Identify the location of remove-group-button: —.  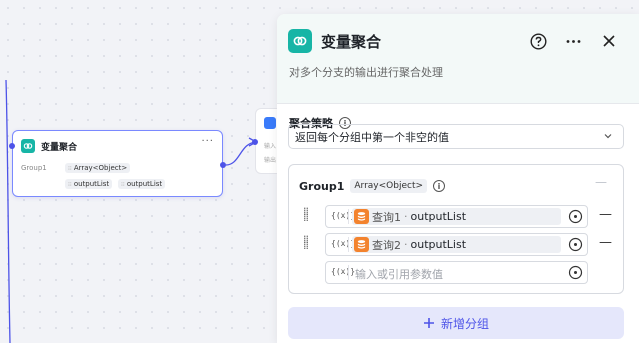
(601, 182).